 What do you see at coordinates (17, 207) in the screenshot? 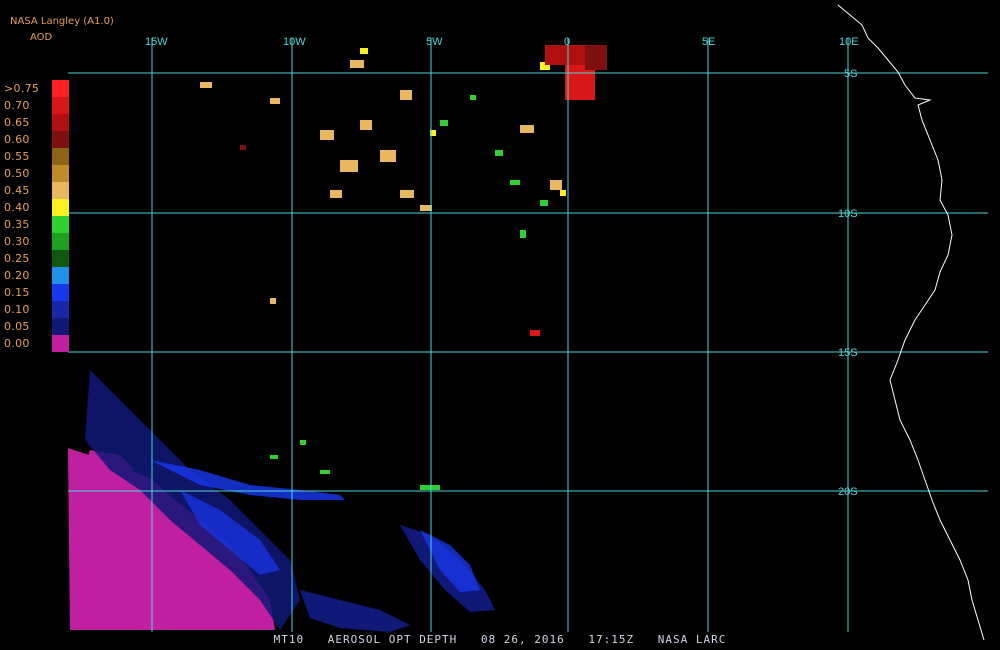
I see `legend-label: 0.40` at bounding box center [17, 207].